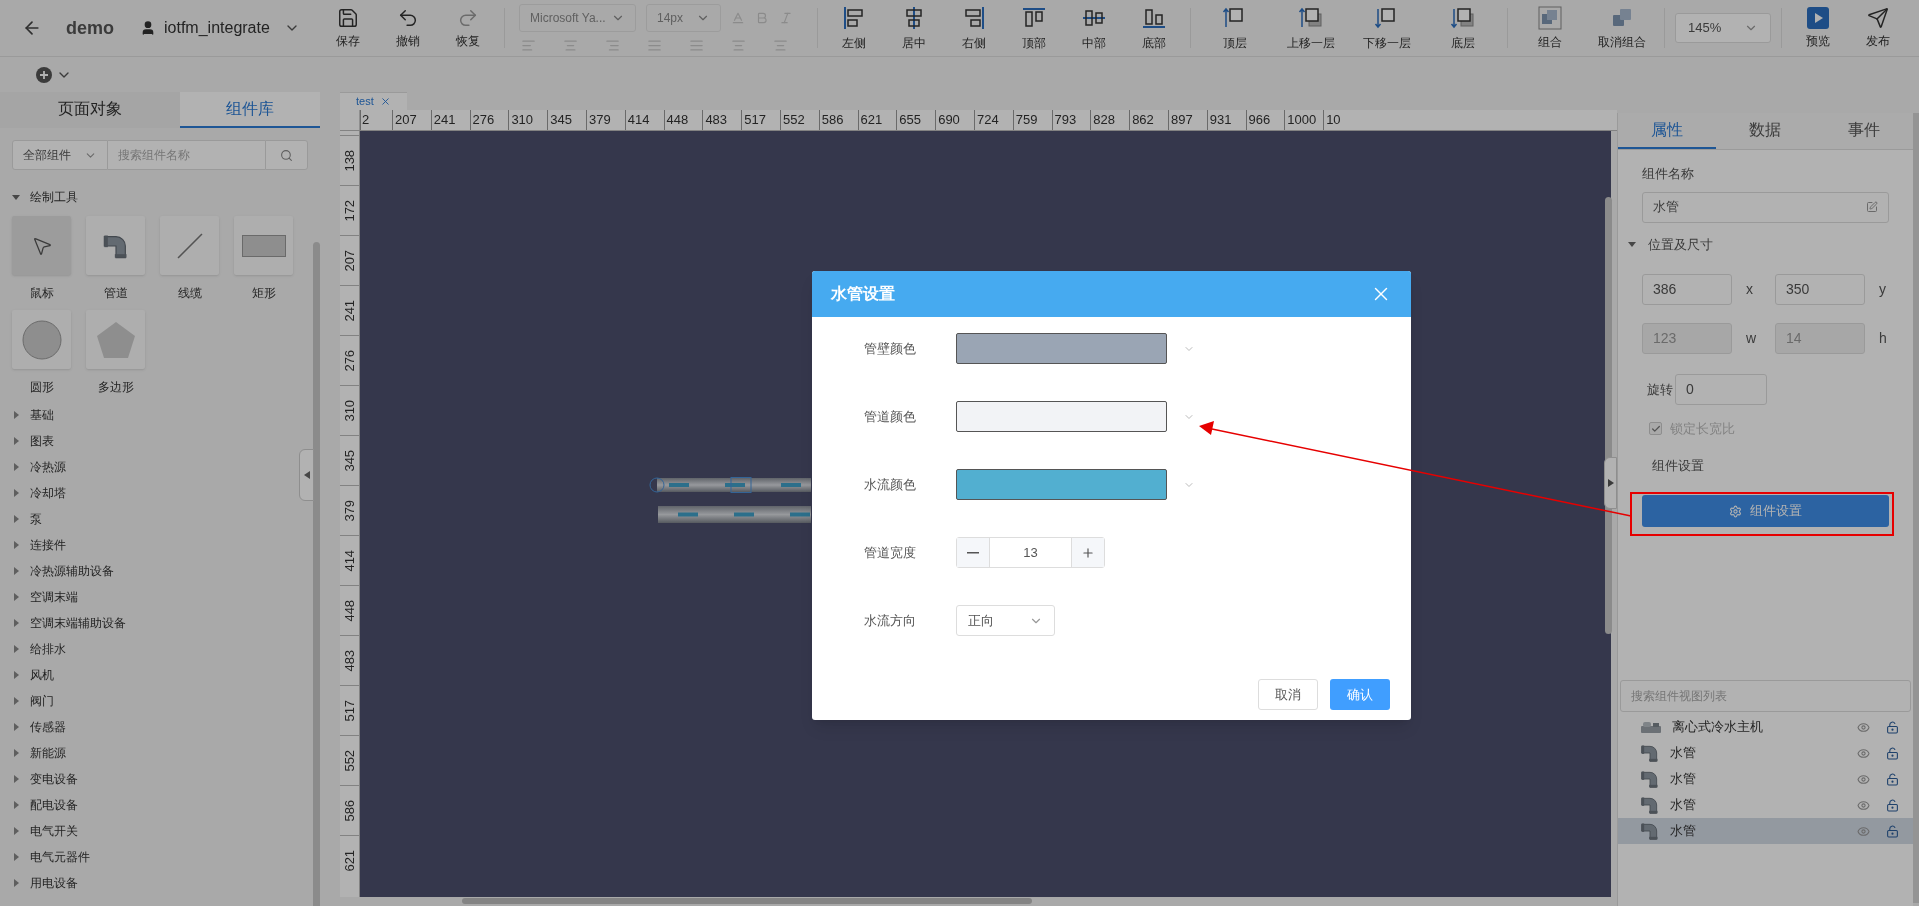 This screenshot has height=906, width=1919. What do you see at coordinates (189, 293) in the screenshot?
I see `tool-label: 线缆` at bounding box center [189, 293].